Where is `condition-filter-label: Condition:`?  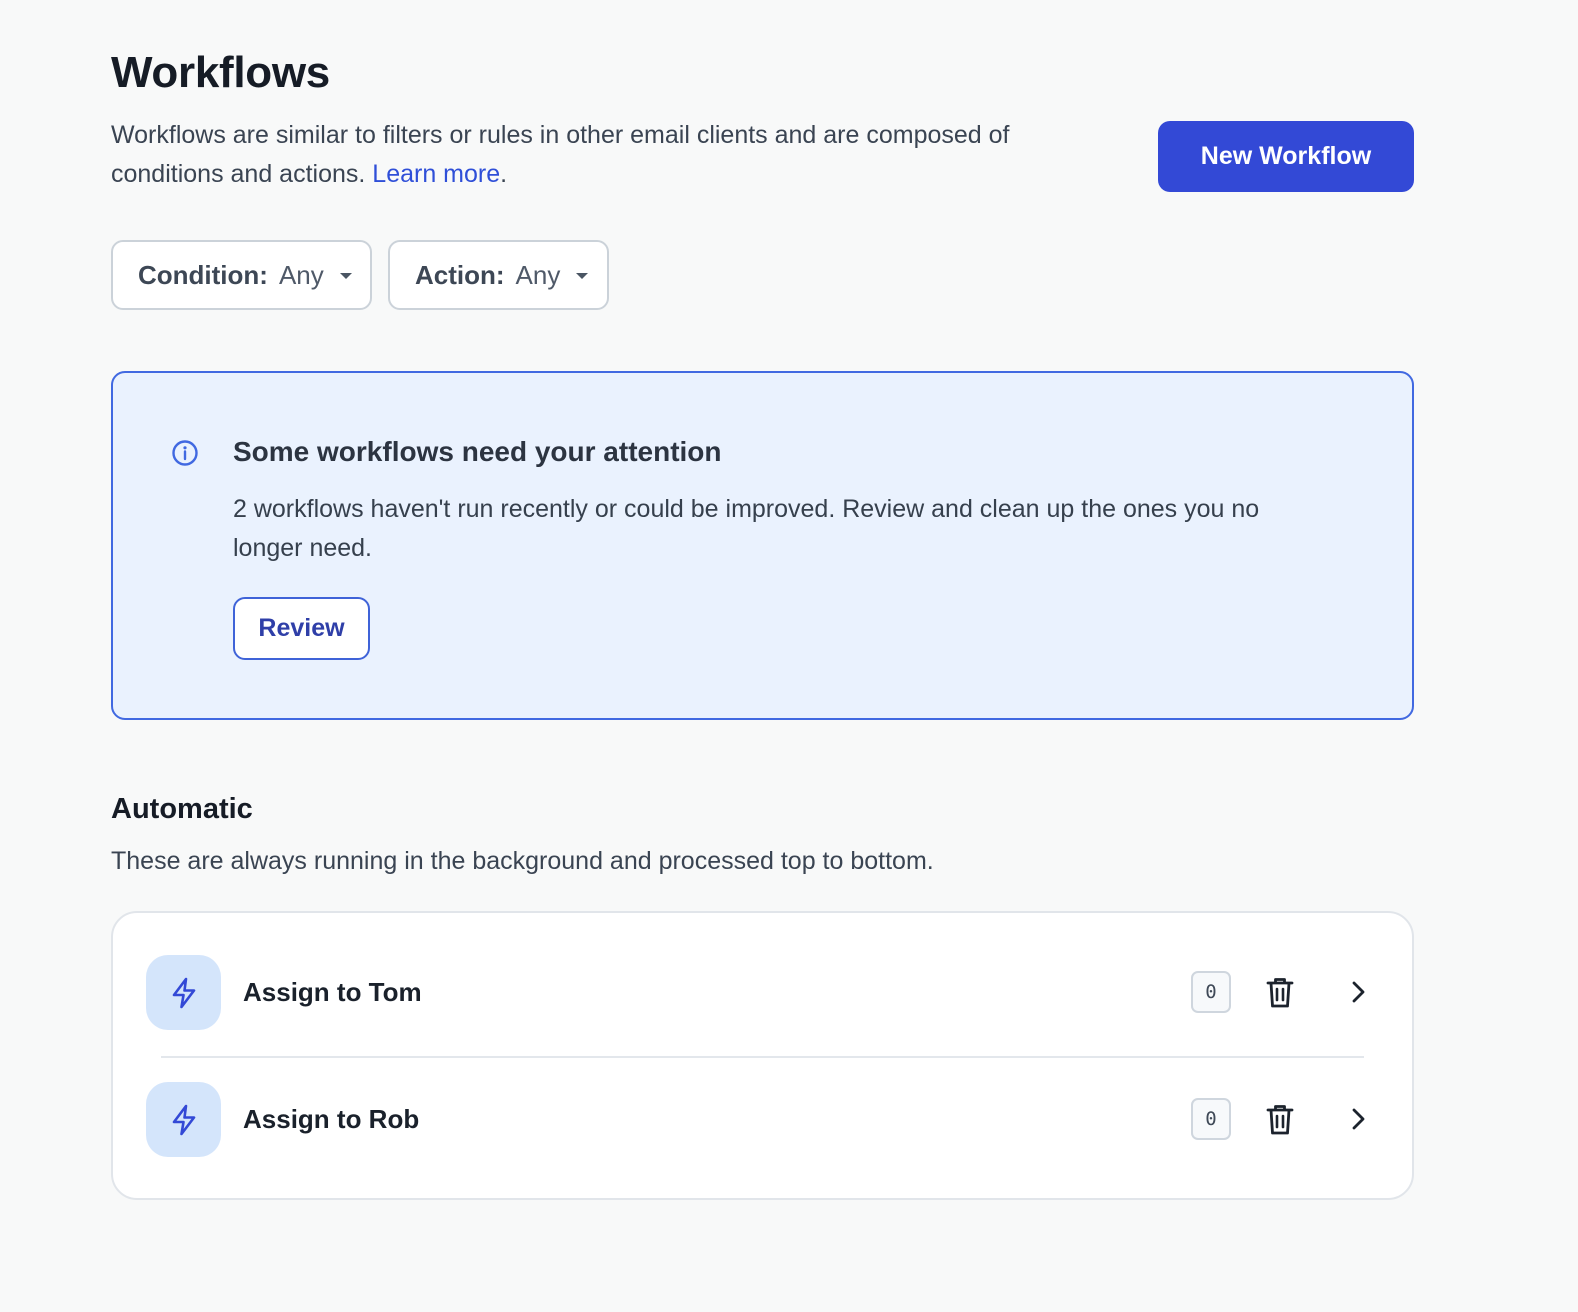
condition-filter-label: Condition: is located at coordinates (203, 274).